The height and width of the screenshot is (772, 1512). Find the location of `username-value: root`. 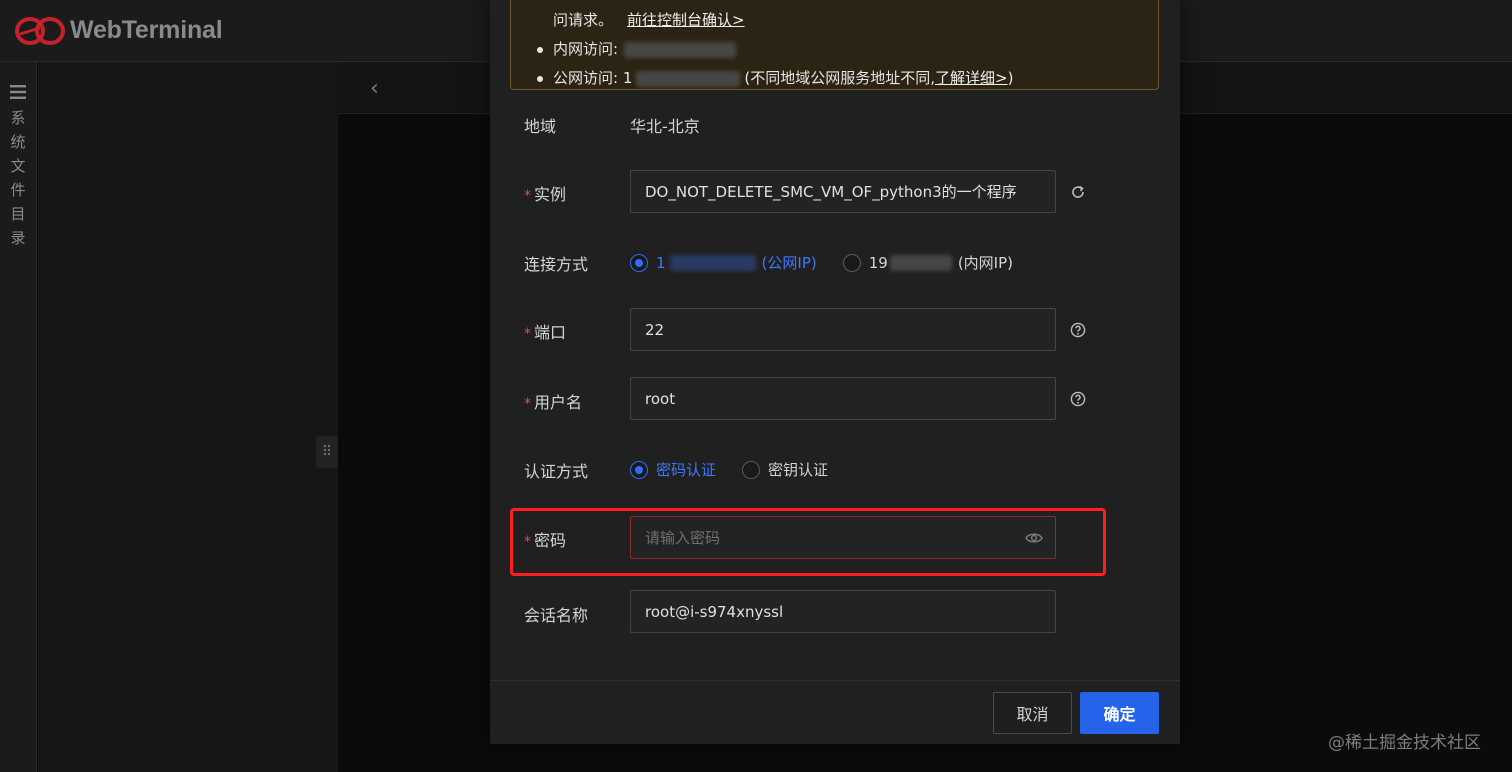

username-value: root is located at coordinates (660, 398).